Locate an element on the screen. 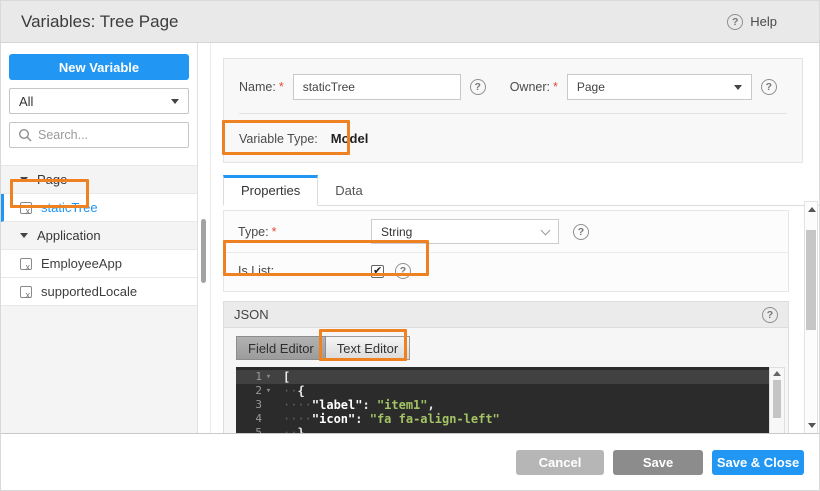  name-help-icon is located at coordinates (477, 87).